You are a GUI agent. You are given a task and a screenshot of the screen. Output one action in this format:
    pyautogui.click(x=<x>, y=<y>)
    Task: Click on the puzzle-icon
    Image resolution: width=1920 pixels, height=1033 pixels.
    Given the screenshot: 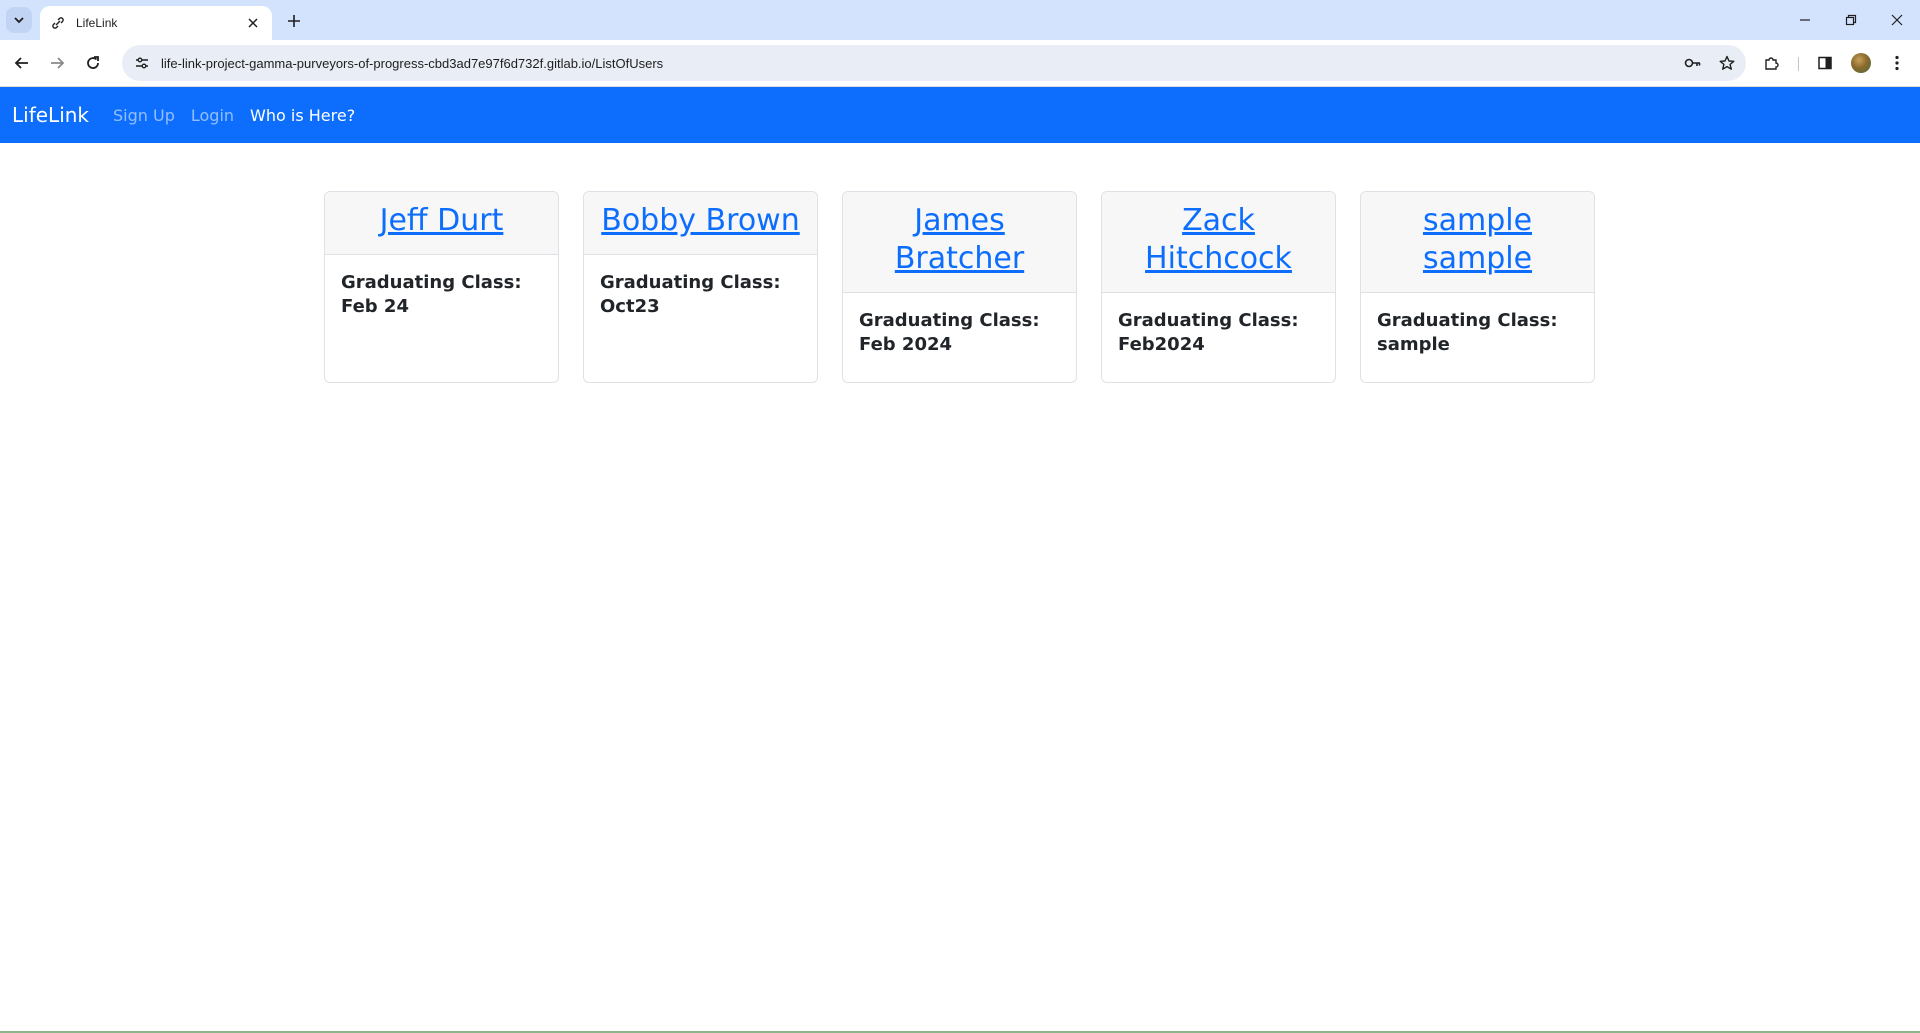 What is the action you would take?
    pyautogui.click(x=1772, y=63)
    